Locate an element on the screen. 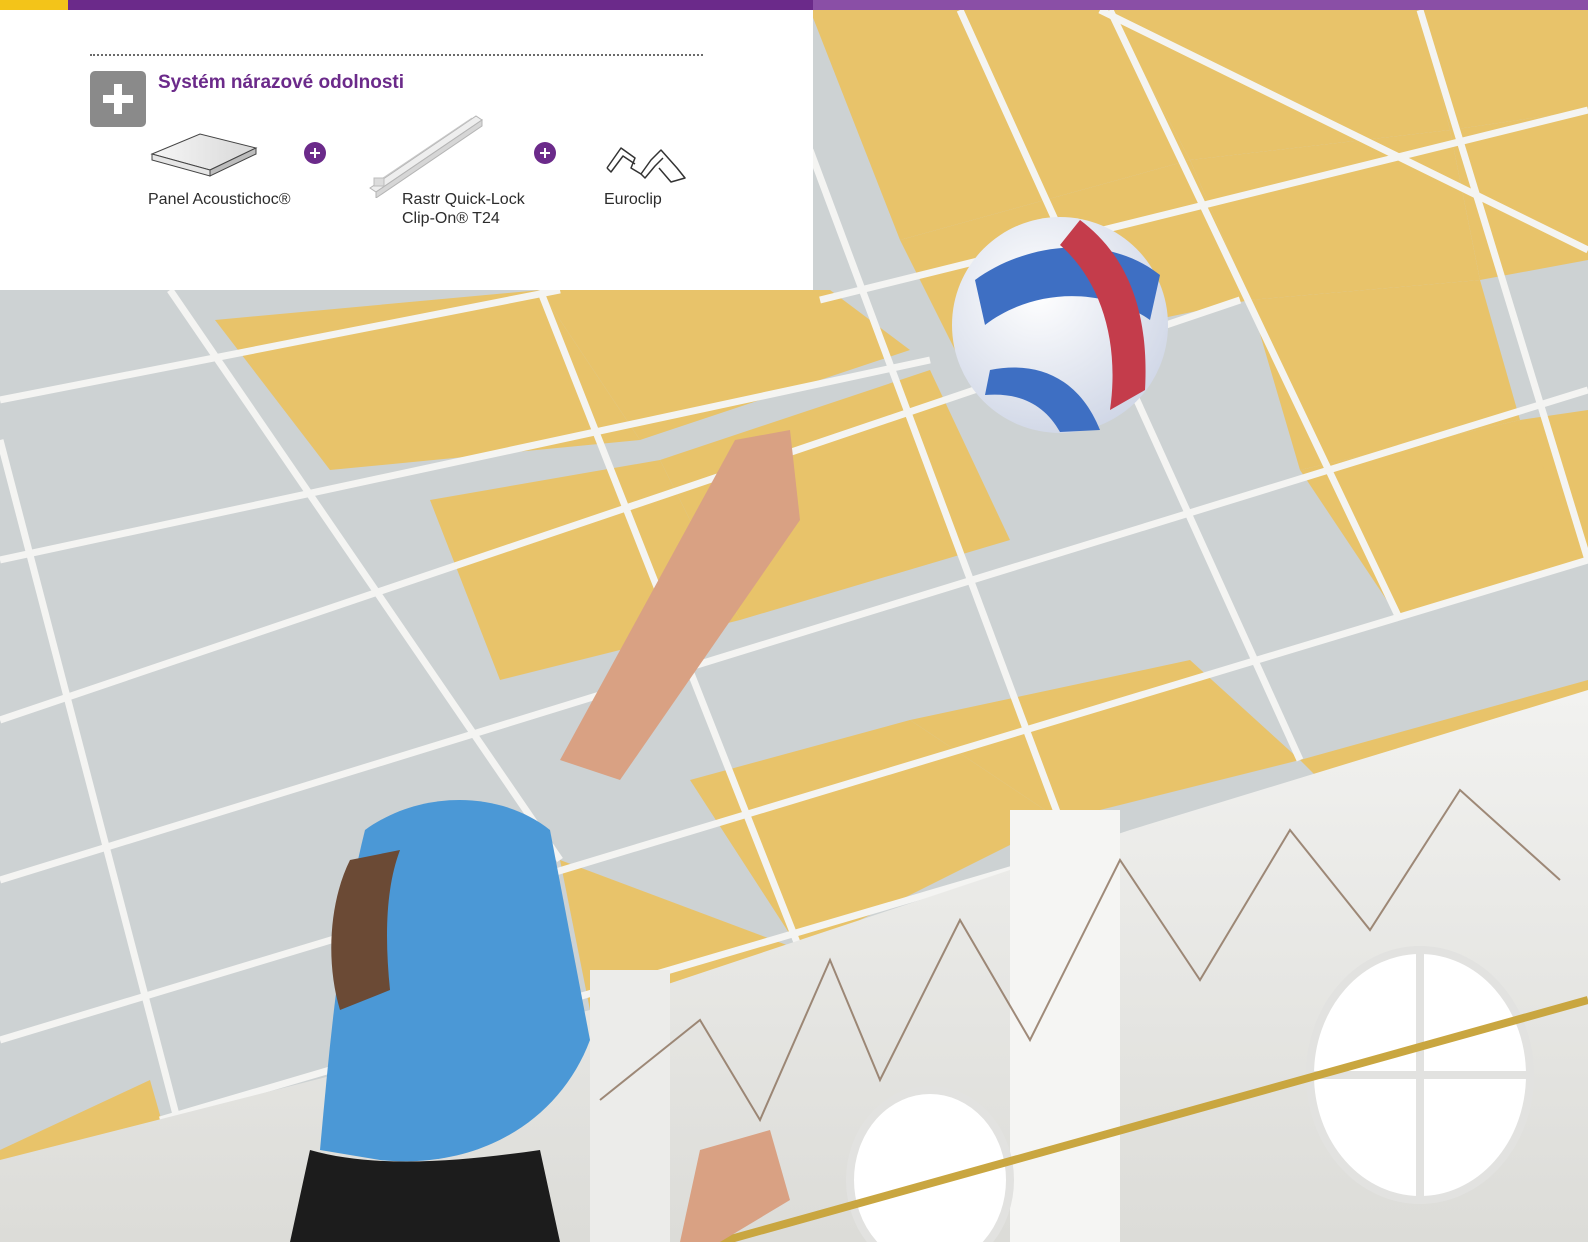  clip-icon is located at coordinates (646, 165).